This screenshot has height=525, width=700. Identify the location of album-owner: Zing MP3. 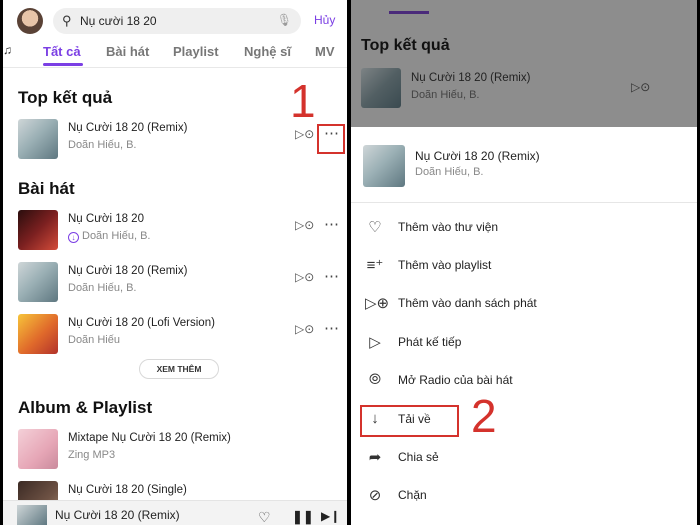
(92, 455).